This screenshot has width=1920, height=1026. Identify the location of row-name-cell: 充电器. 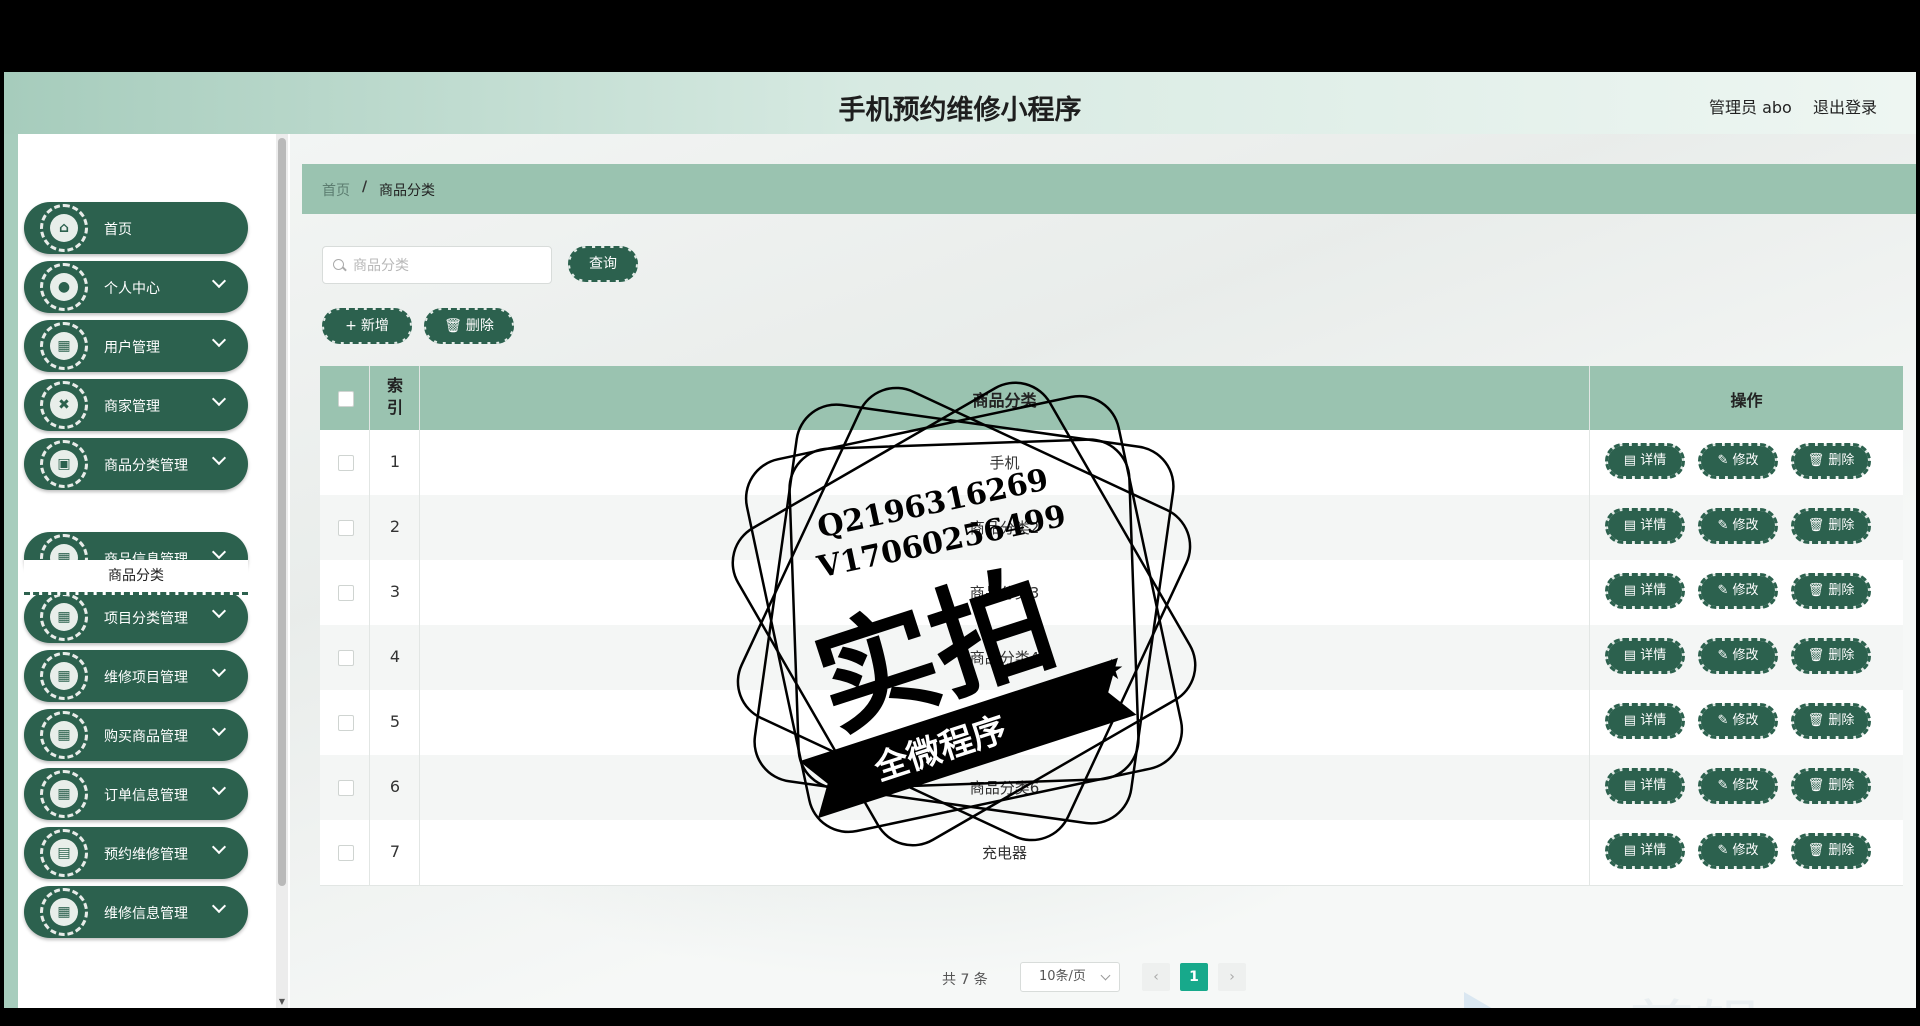
(1005, 852).